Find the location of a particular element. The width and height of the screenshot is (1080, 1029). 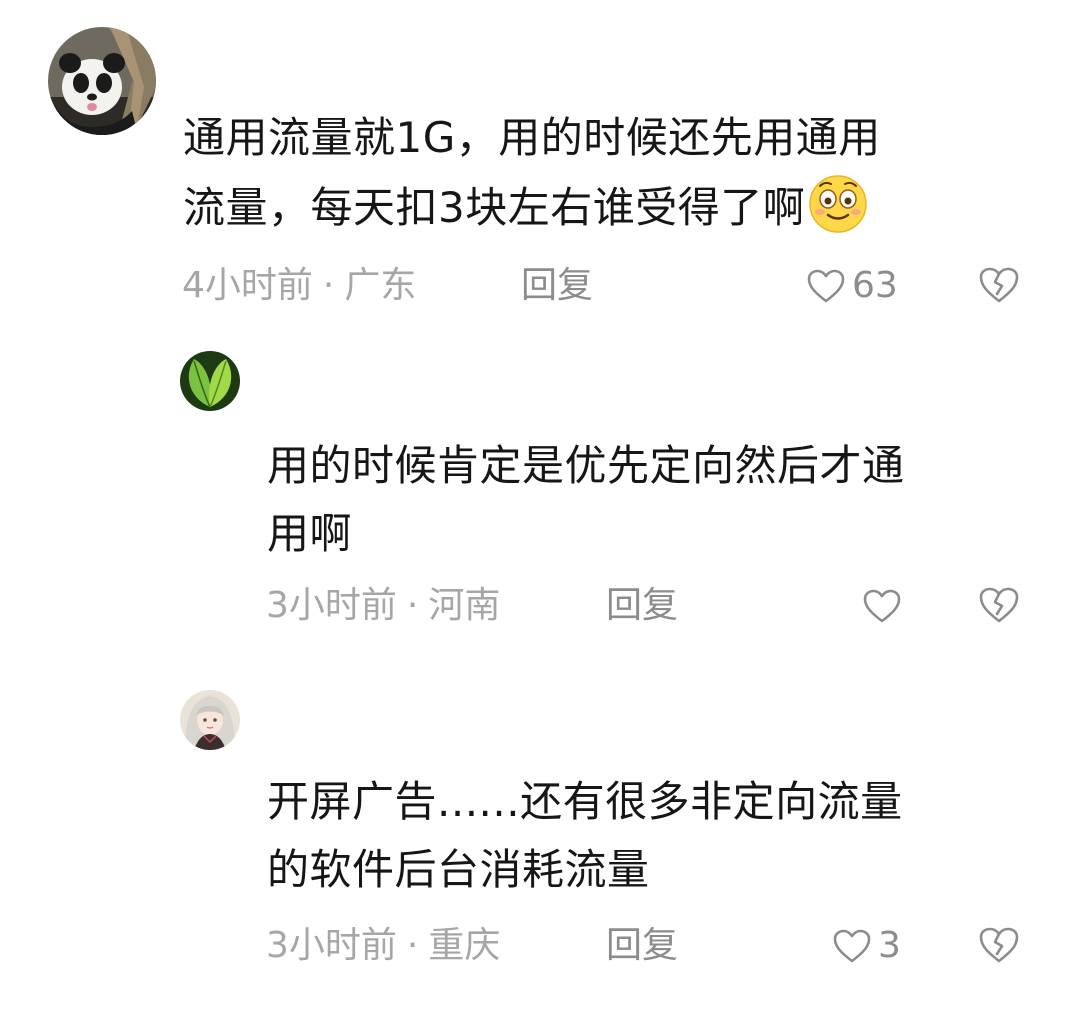

anime-girl-avatar-icon is located at coordinates (210, 720).